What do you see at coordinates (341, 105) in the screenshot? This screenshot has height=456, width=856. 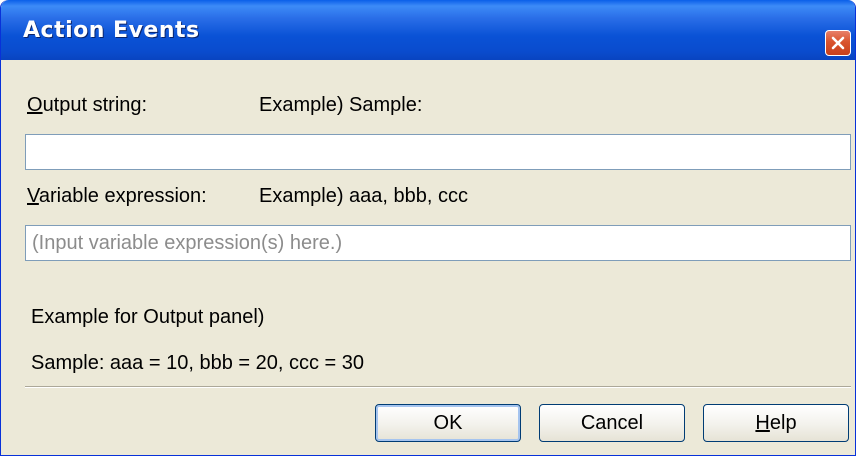 I see `output-string-example: Example) Sample:` at bounding box center [341, 105].